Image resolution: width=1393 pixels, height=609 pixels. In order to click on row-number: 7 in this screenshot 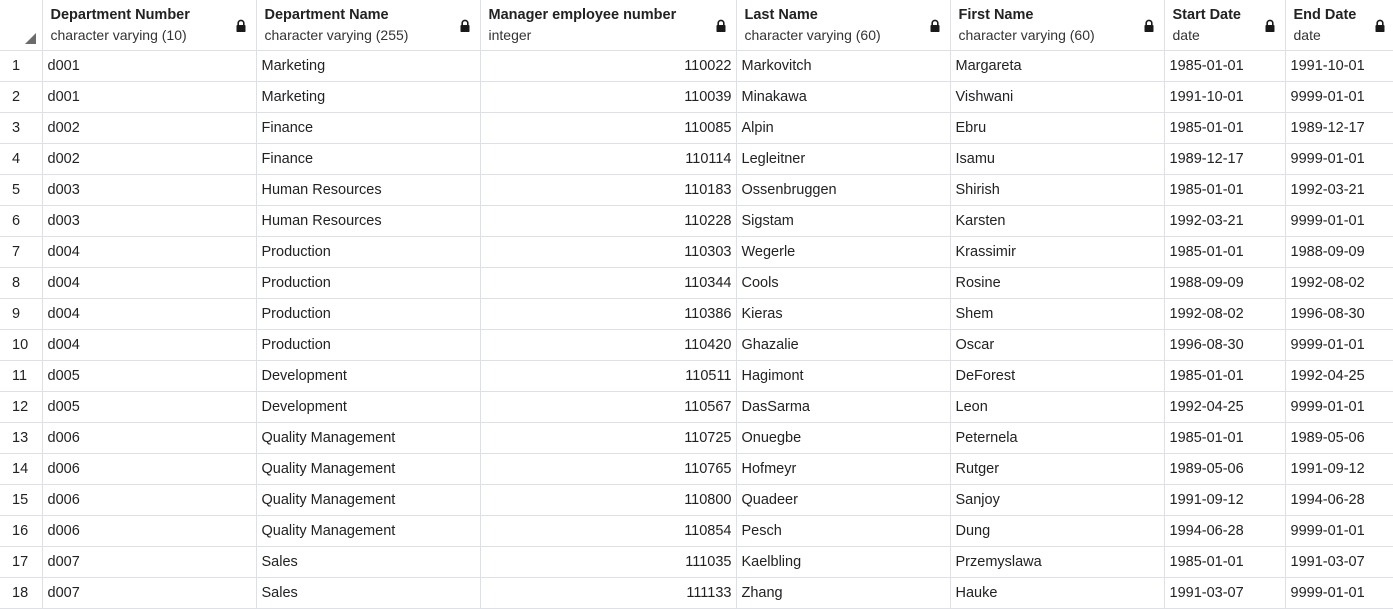, I will do `click(21, 252)`.